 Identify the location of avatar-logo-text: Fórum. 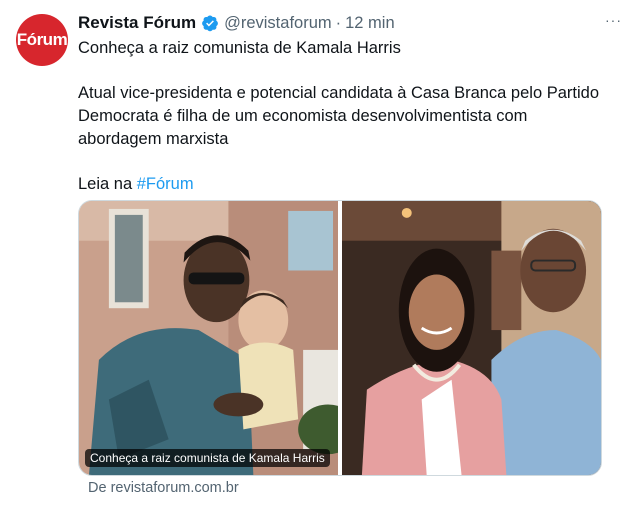
(42, 39).